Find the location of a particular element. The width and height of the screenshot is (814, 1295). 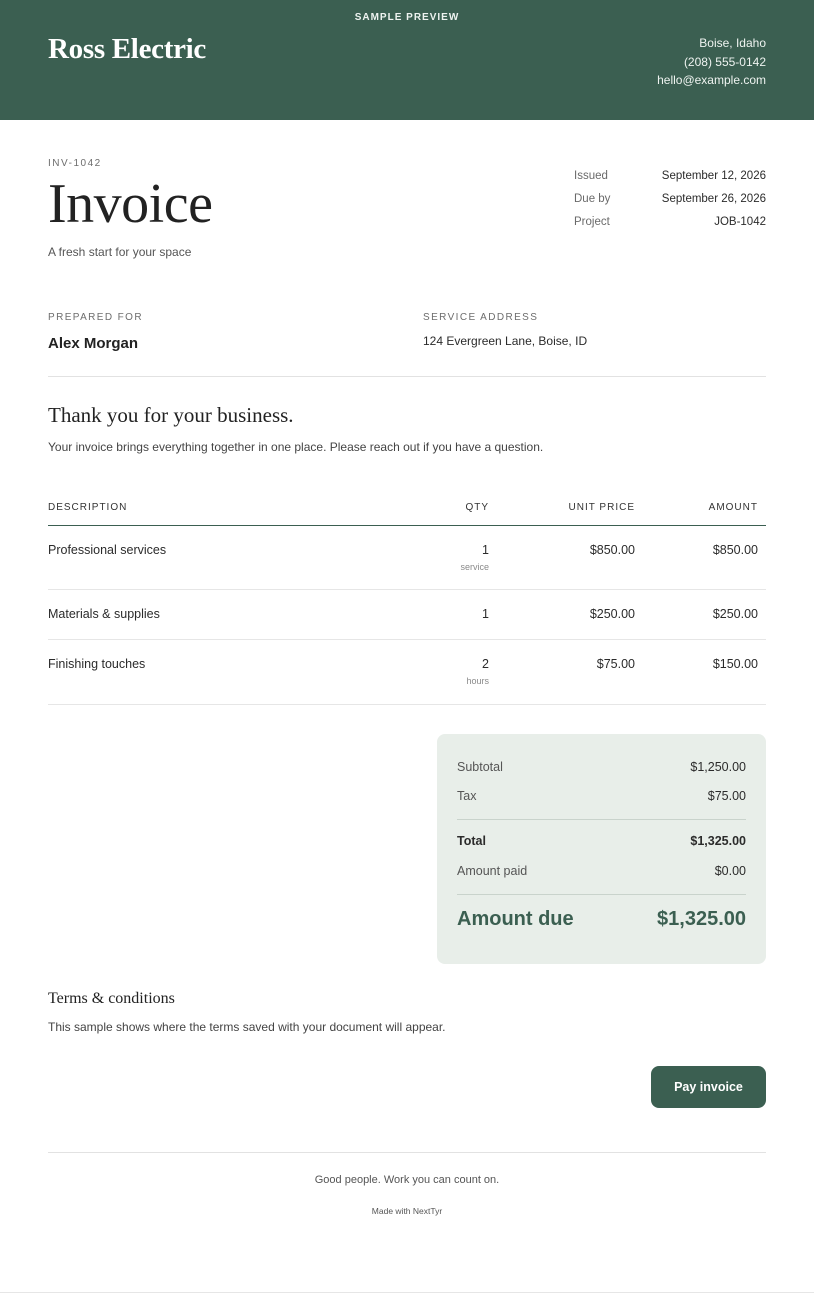

meta-row-issued: Issued September 12, 2026 is located at coordinates (670, 175).